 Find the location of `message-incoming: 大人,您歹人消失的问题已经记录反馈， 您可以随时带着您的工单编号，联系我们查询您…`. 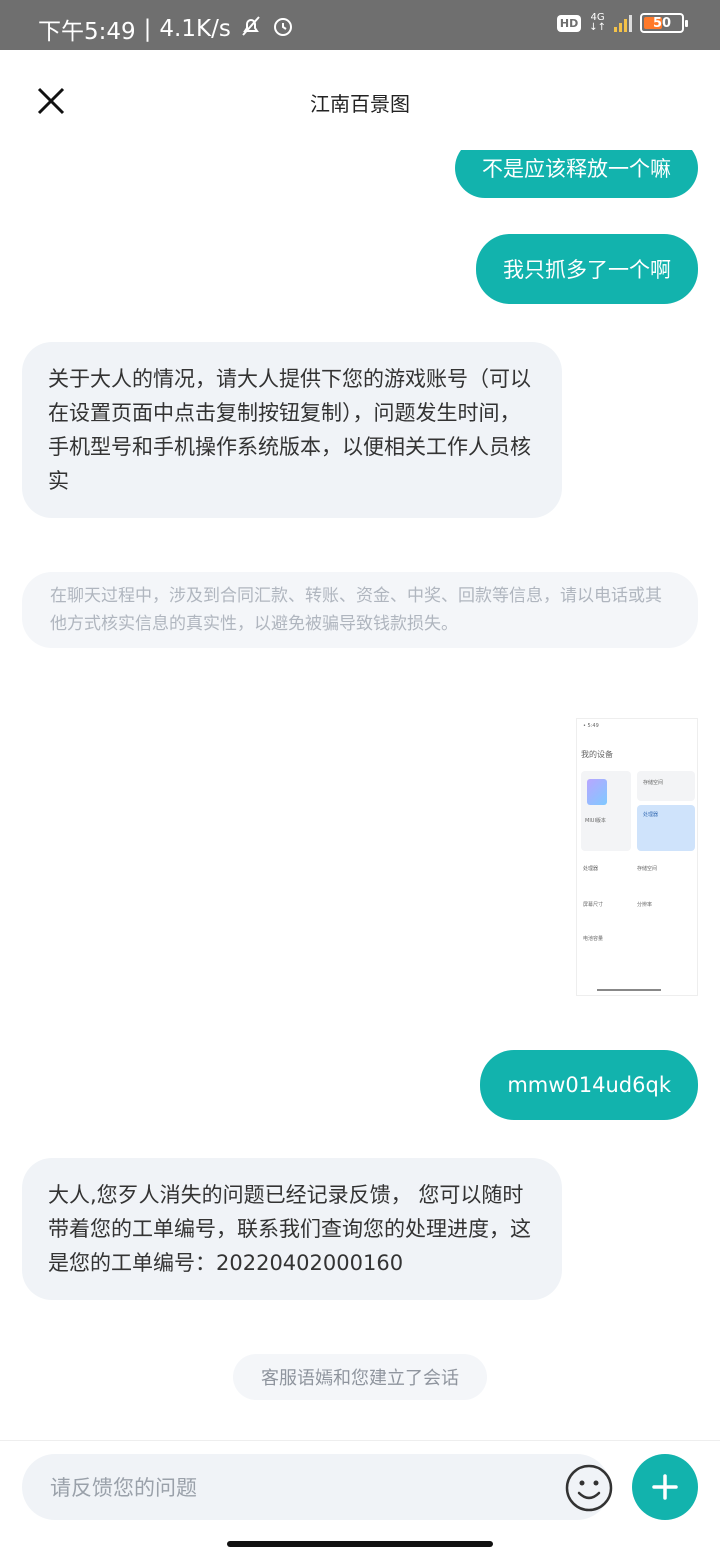

message-incoming: 大人,您歹人消失的问题已经记录反馈， 您可以随时带着您的工单编号，联系我们查询您… is located at coordinates (292, 1229).